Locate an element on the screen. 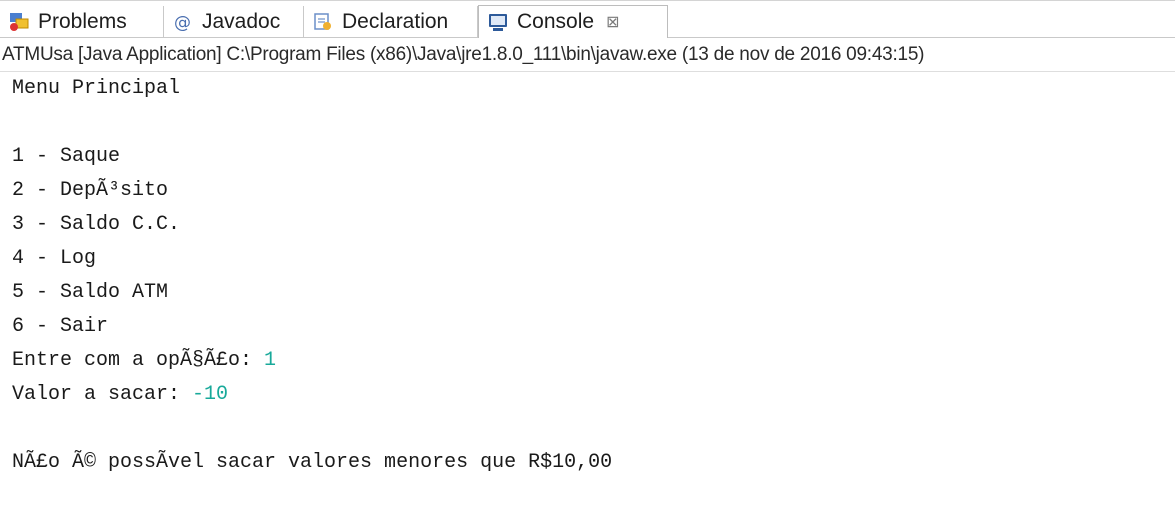 The width and height of the screenshot is (1175, 524). javadoc-at-icon: @ is located at coordinates (183, 22).